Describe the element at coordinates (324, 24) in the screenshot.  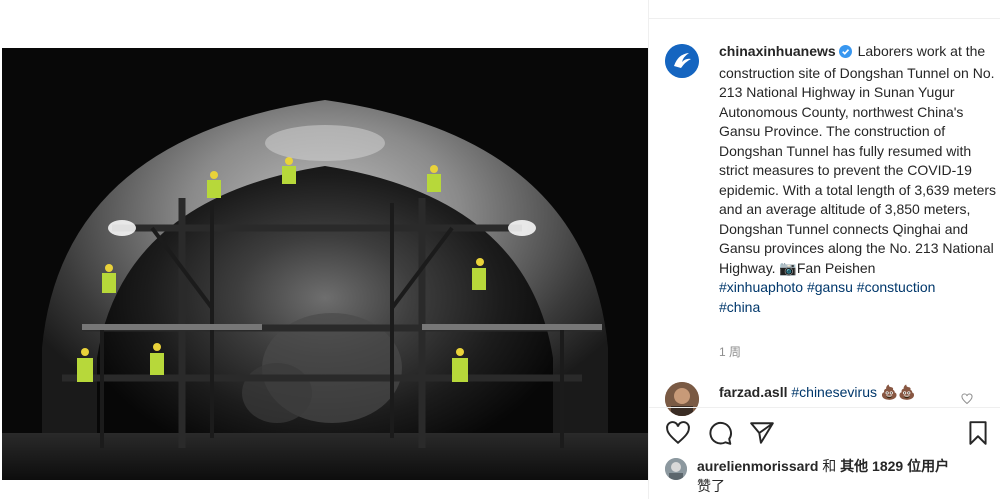
I see `top-strip` at that location.